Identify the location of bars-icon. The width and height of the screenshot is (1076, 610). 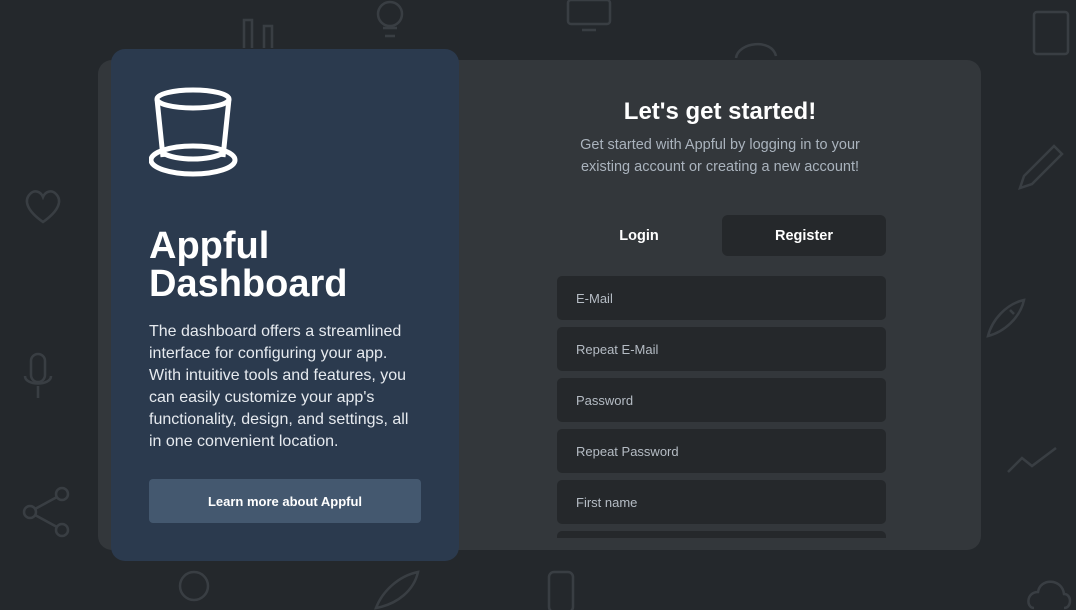
(258, 33).